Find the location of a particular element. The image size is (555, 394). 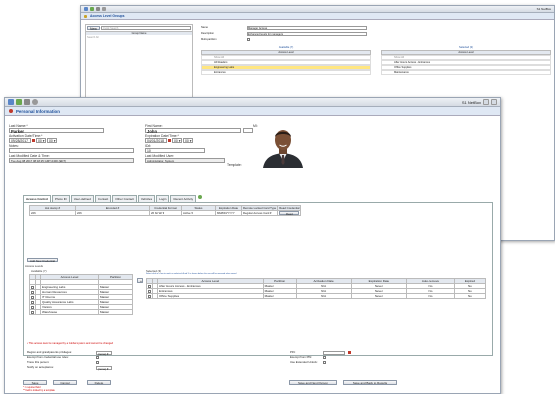

notes-field is located at coordinates (71, 150).